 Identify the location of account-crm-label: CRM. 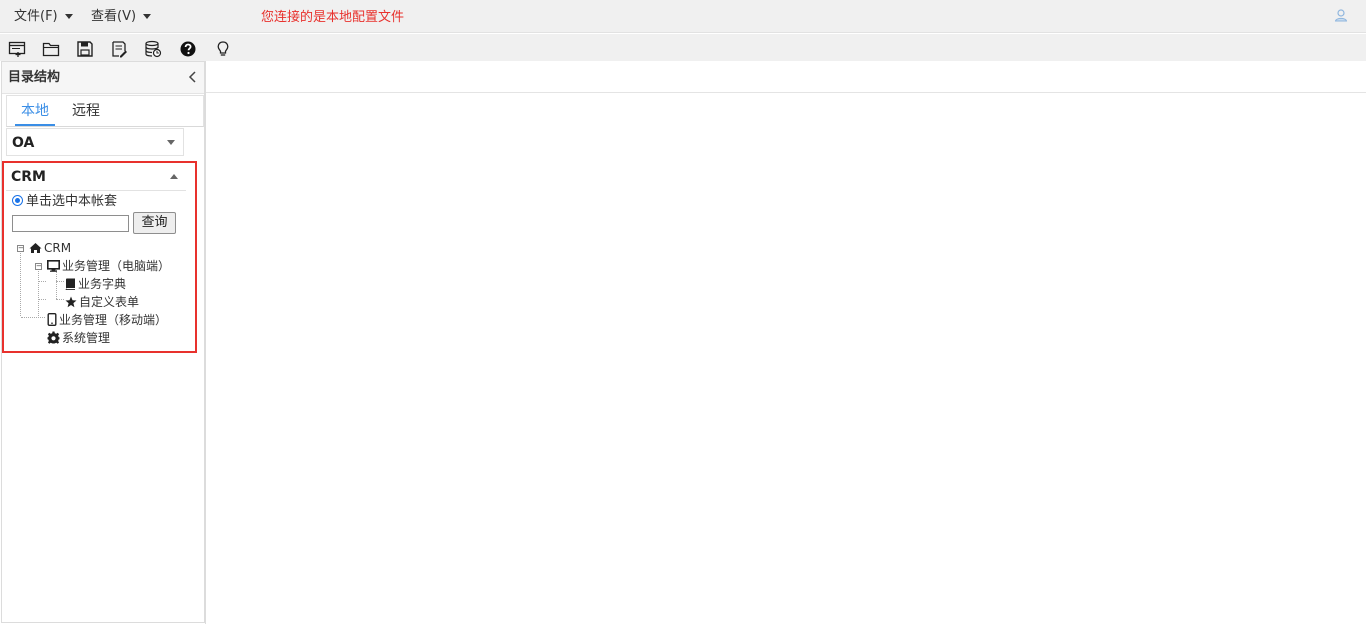
(28, 177).